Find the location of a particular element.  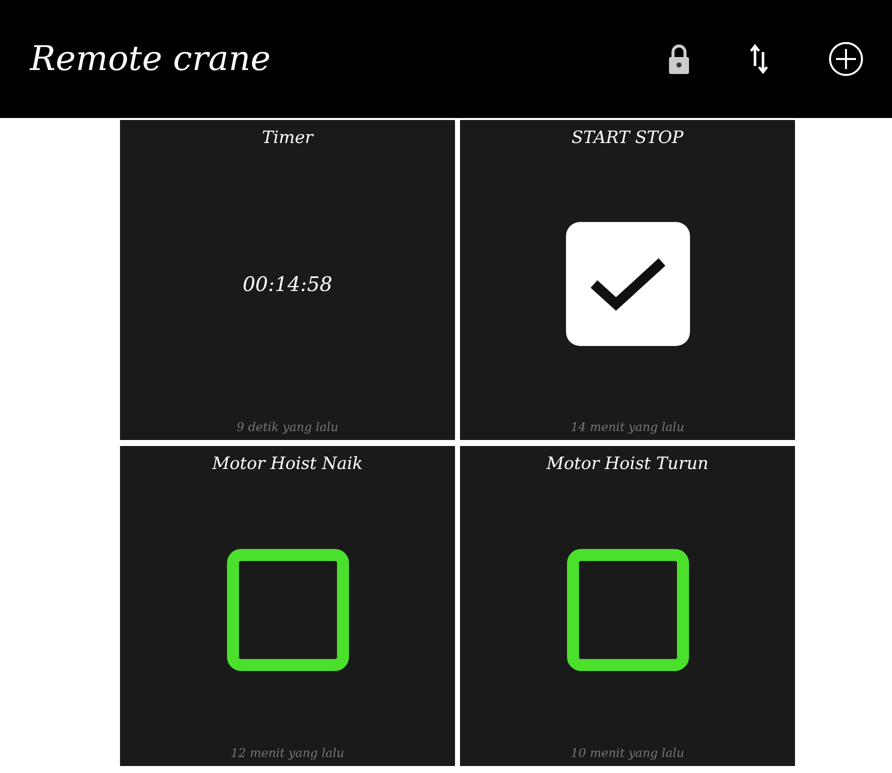

sort-arrows-icon is located at coordinates (759, 59).